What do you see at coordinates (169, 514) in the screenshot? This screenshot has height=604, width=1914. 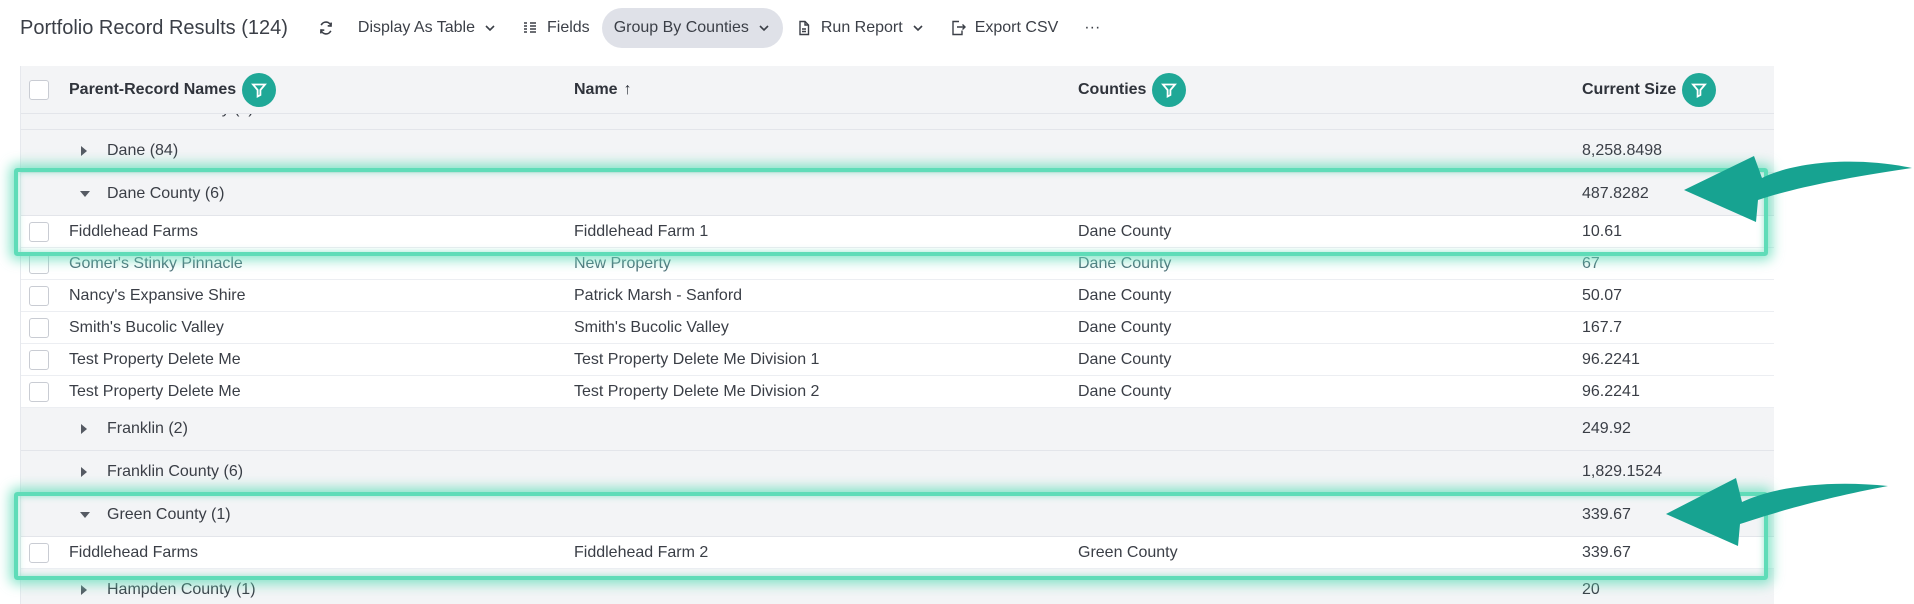 I see `group-label: Green County (1)` at bounding box center [169, 514].